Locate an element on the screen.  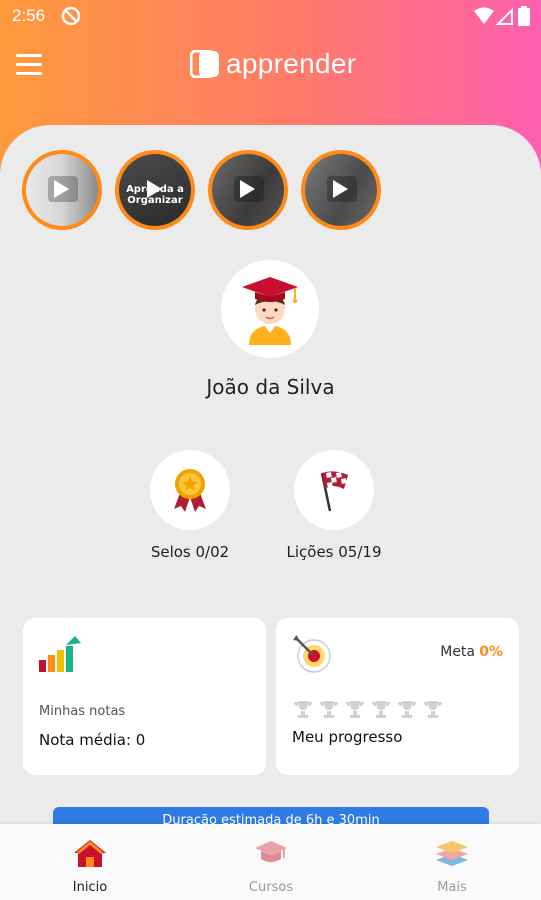
lessons-label: Lições 05/19 is located at coordinates (334, 552).